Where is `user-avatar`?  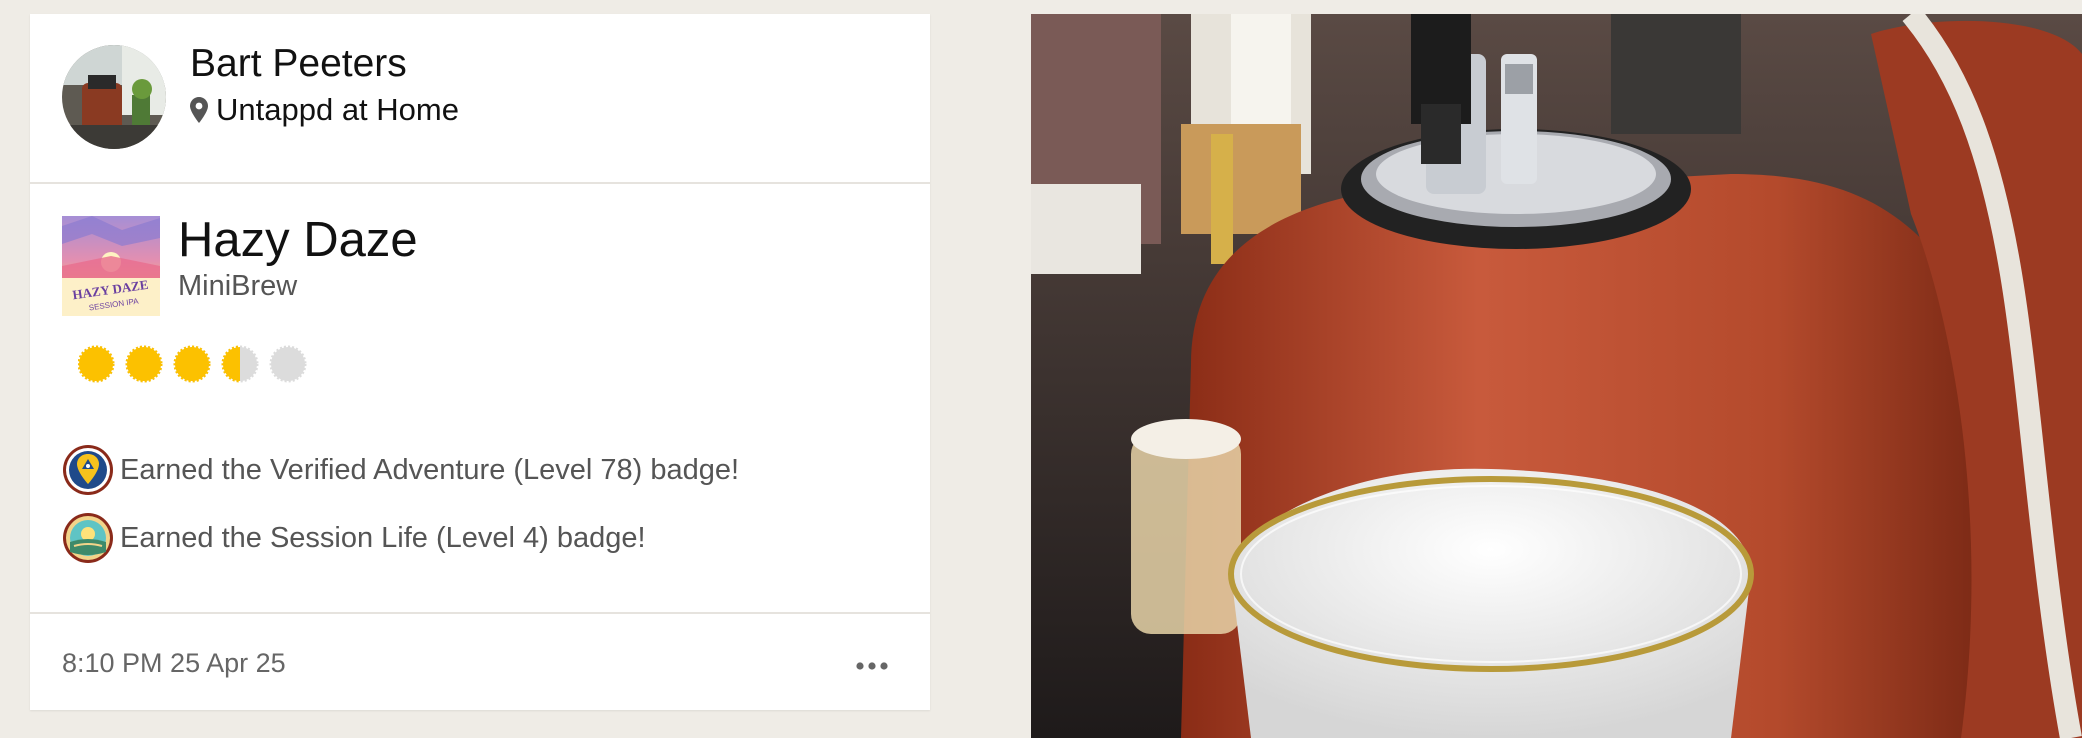
user-avatar is located at coordinates (114, 97).